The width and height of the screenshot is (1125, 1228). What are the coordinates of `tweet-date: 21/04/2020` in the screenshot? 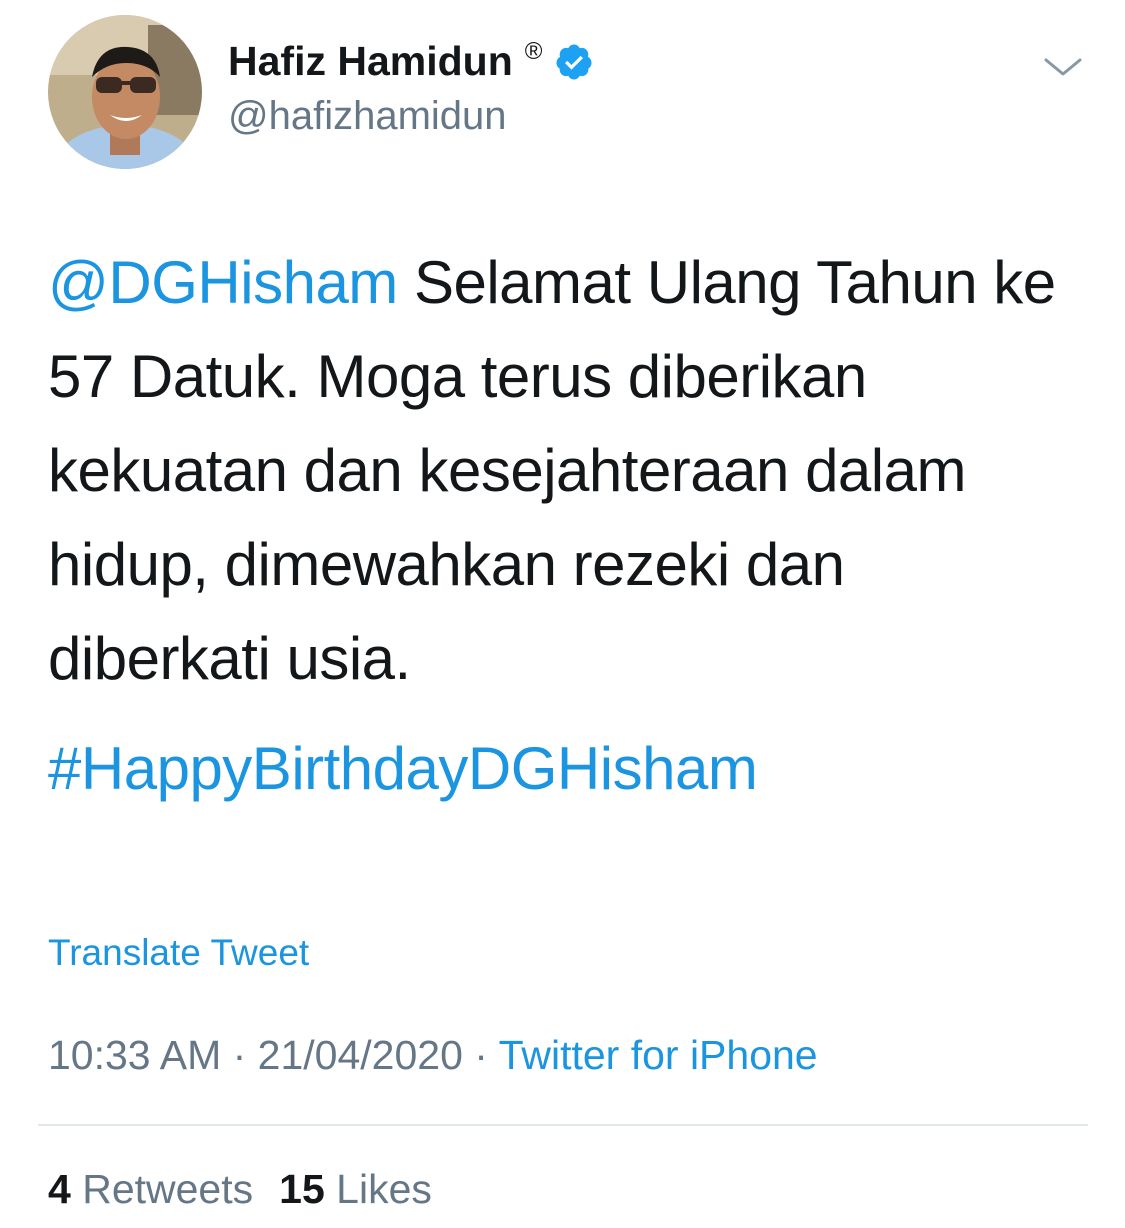 It's located at (360, 1055).